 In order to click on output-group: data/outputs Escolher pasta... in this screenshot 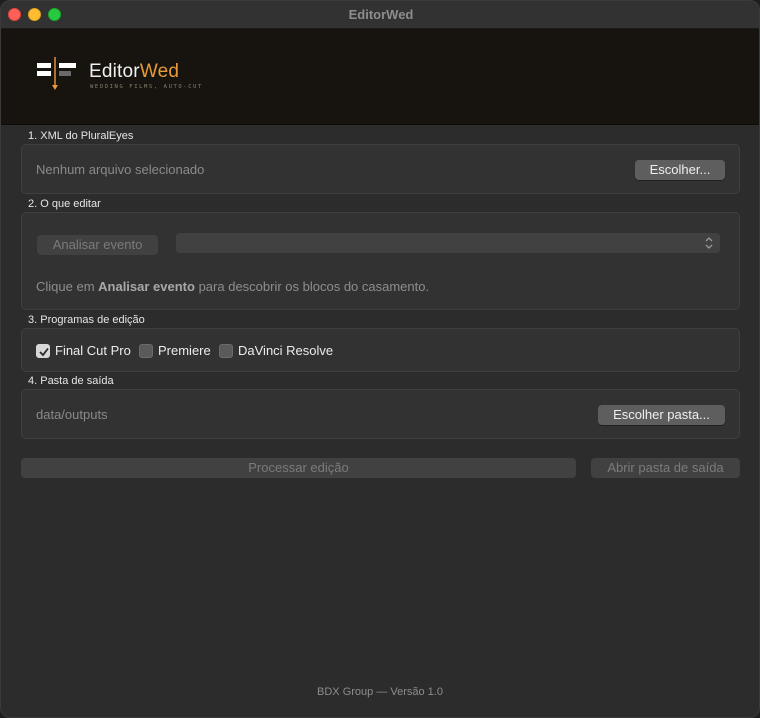, I will do `click(380, 414)`.